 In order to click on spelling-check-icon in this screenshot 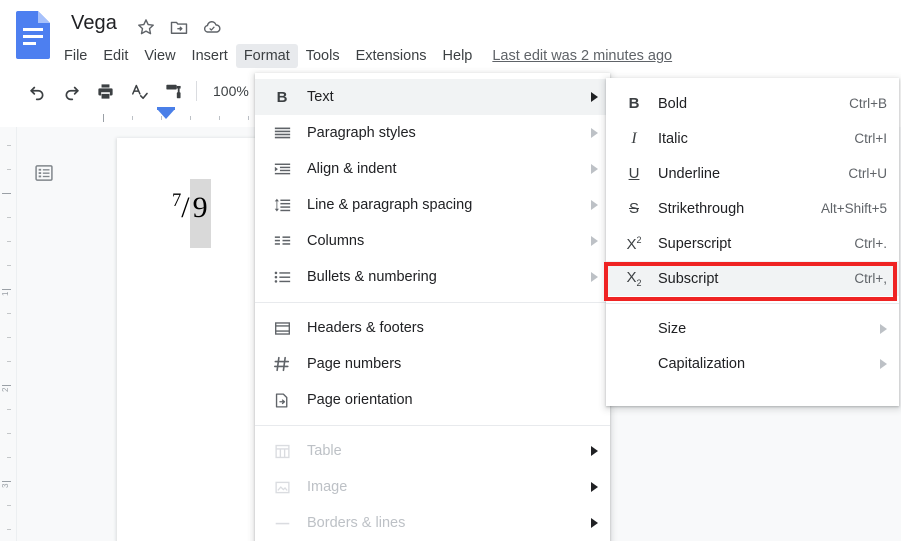, I will do `click(139, 91)`.